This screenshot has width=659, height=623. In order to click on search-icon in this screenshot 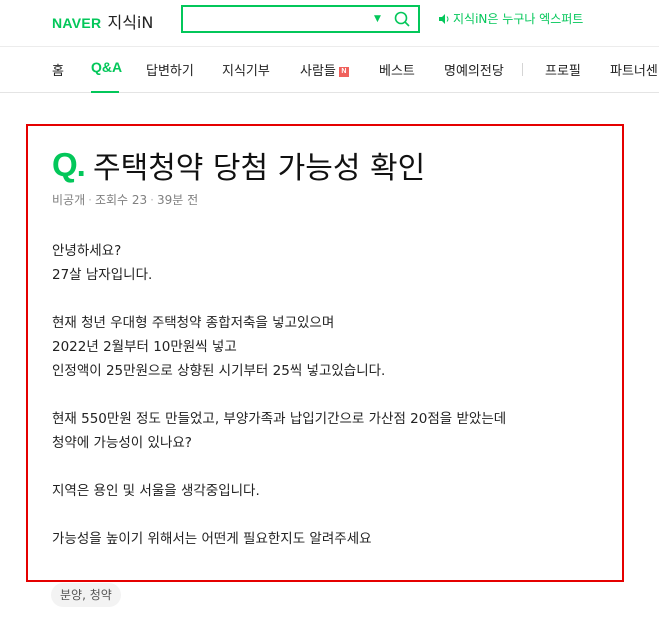, I will do `click(402, 19)`.